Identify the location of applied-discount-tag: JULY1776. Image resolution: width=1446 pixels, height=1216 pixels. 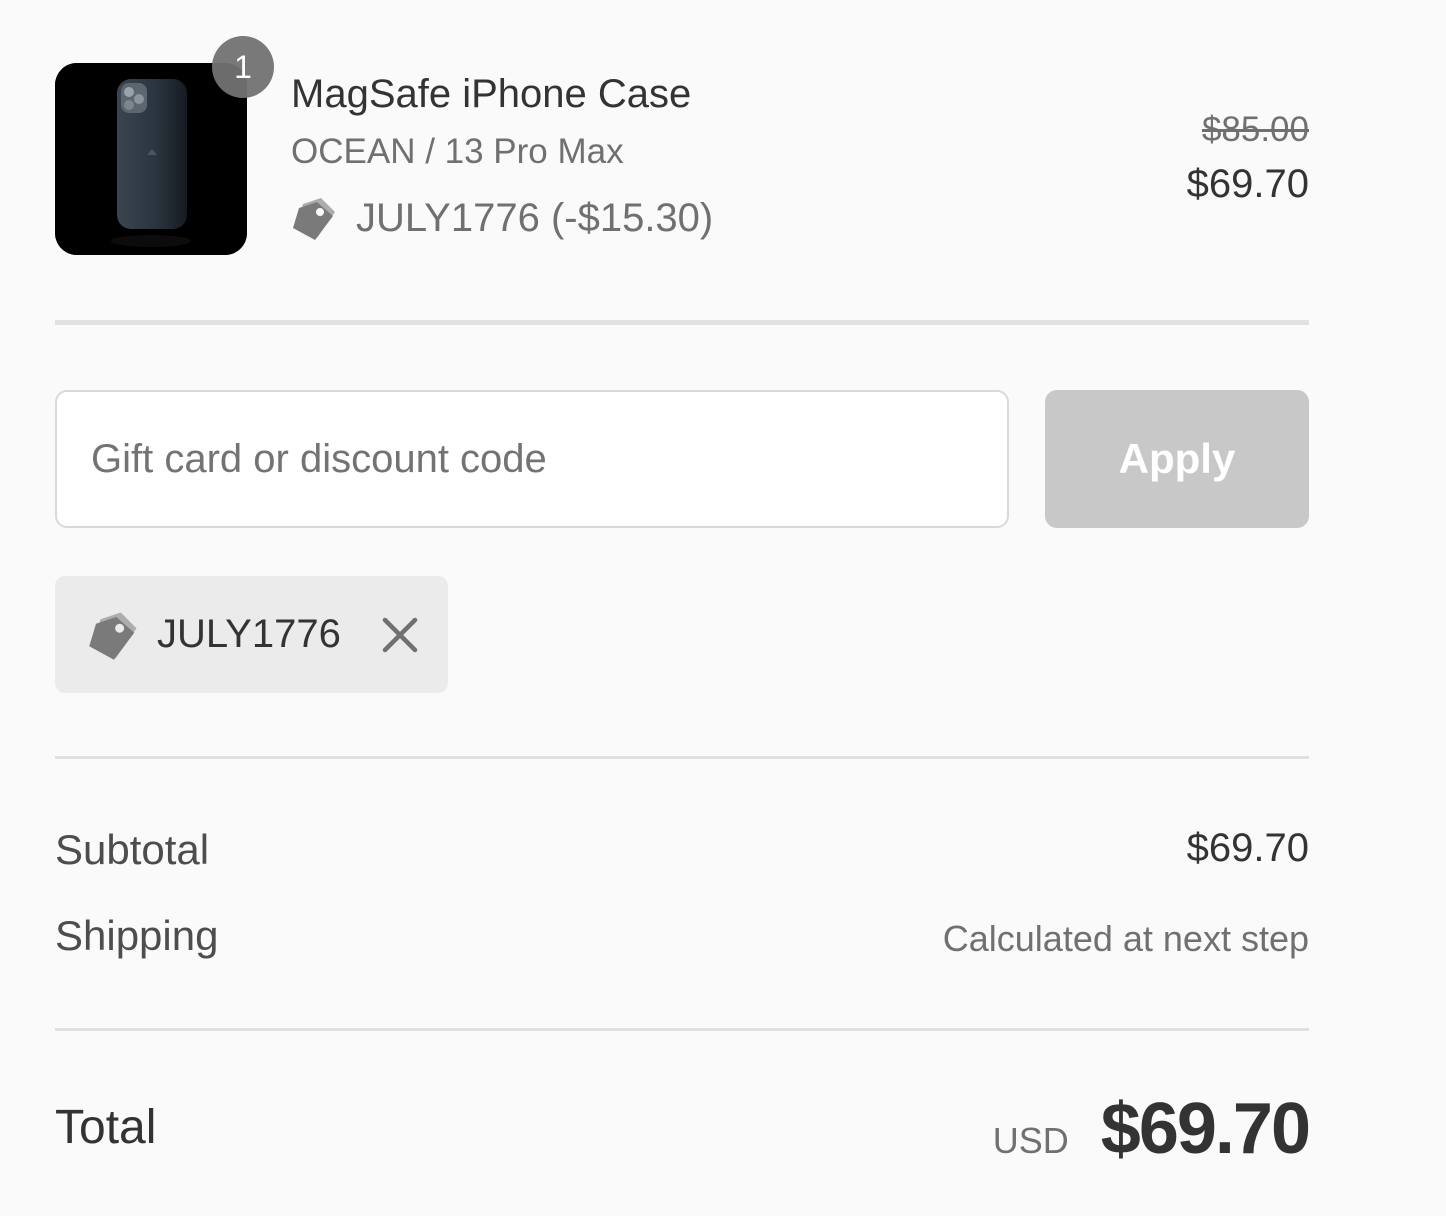
(251, 634).